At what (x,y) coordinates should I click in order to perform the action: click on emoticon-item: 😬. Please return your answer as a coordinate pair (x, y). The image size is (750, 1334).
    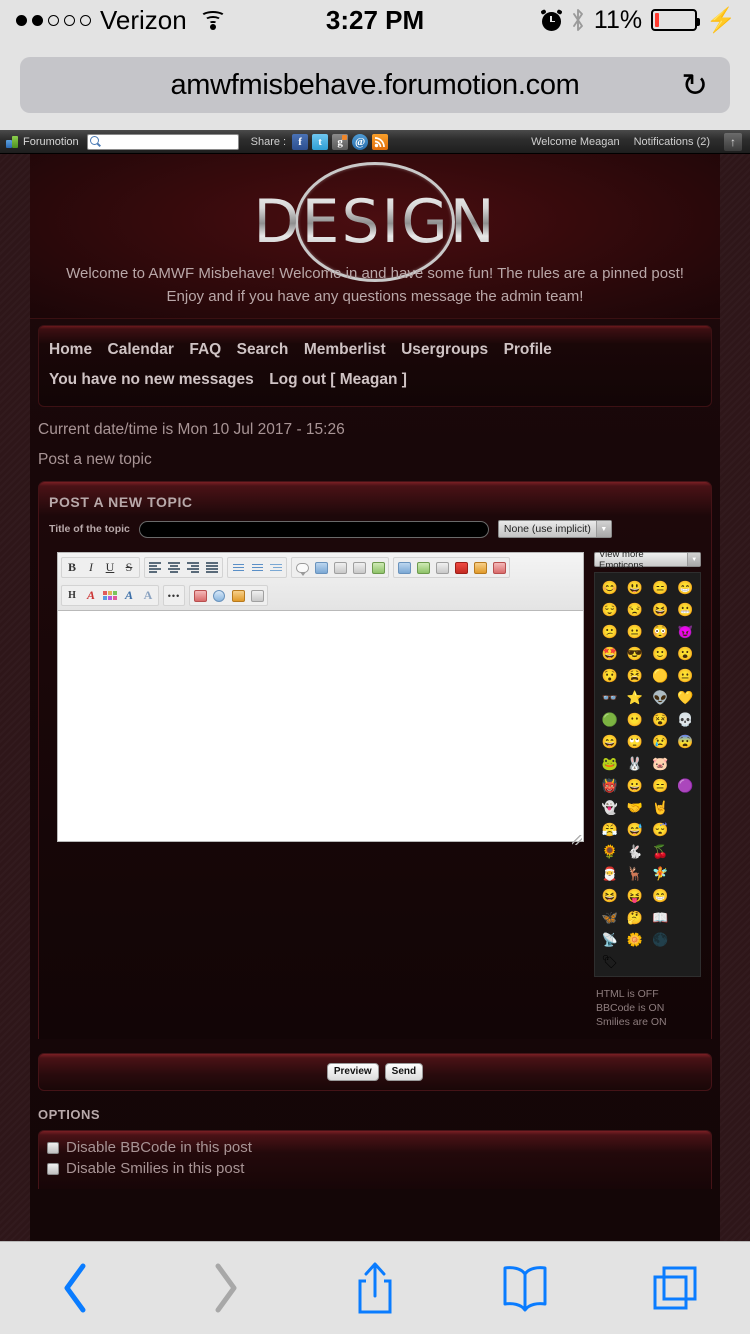
    Looking at the image, I should click on (685, 609).